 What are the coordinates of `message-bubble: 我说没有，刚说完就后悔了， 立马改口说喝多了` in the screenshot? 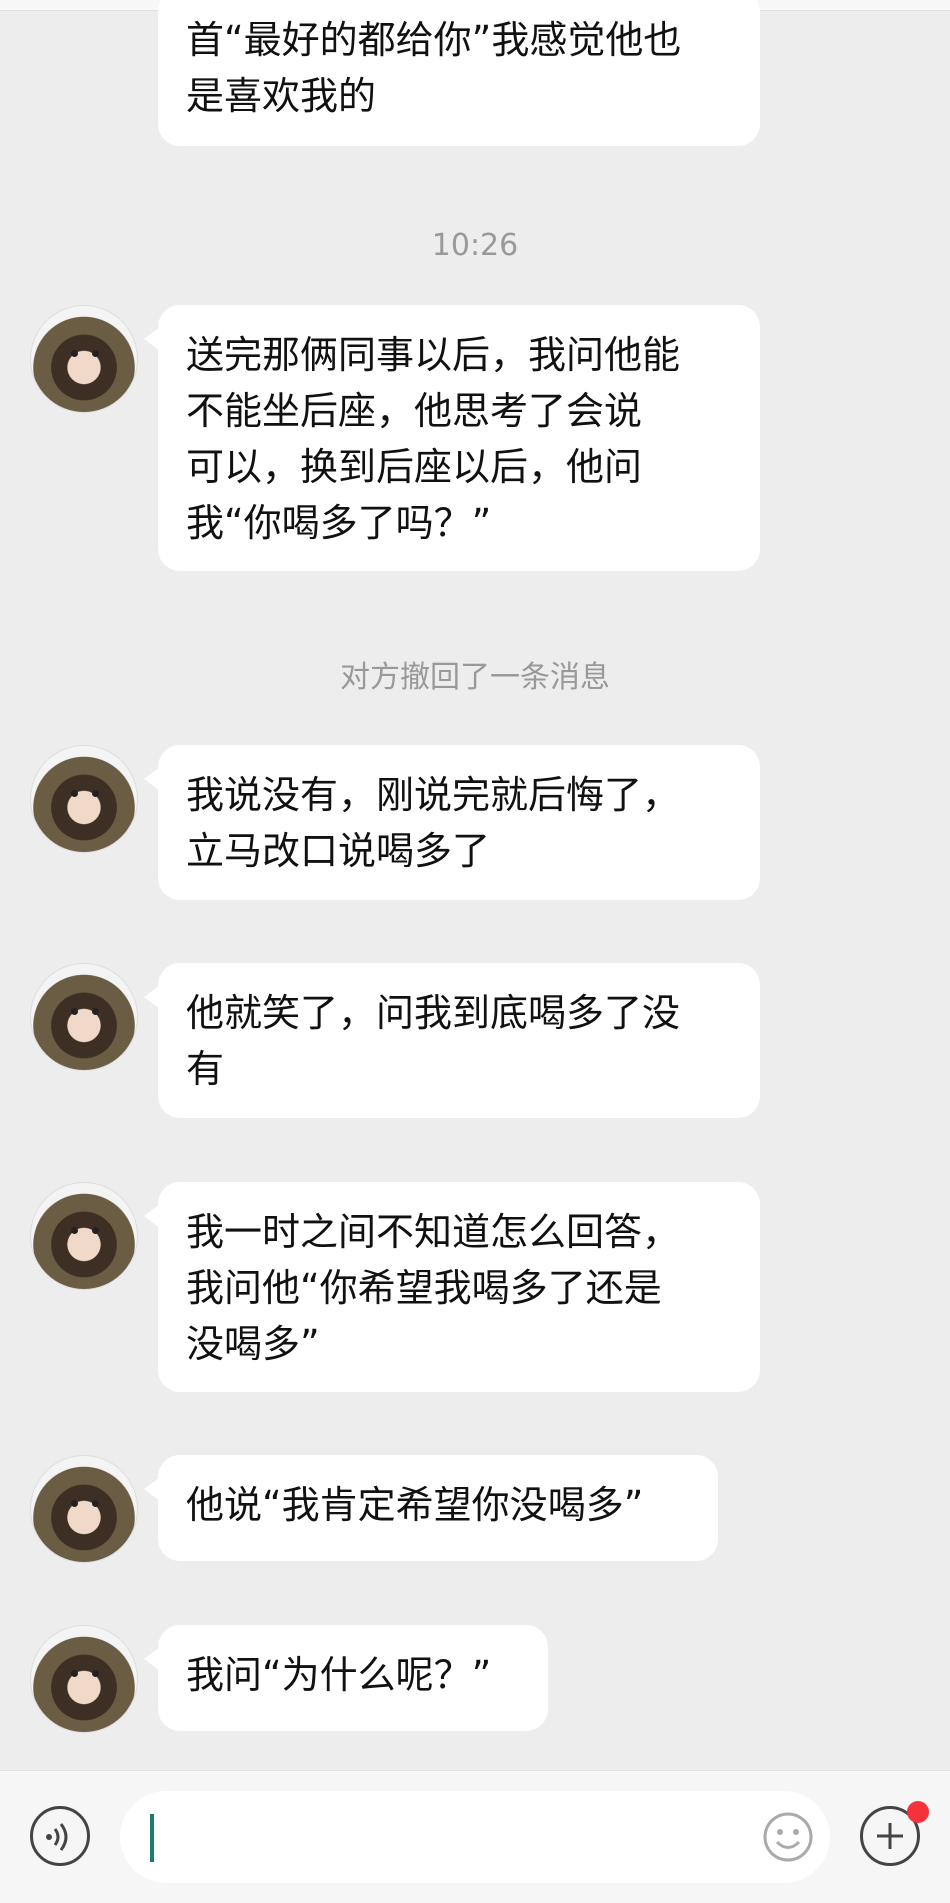 It's located at (452, 822).